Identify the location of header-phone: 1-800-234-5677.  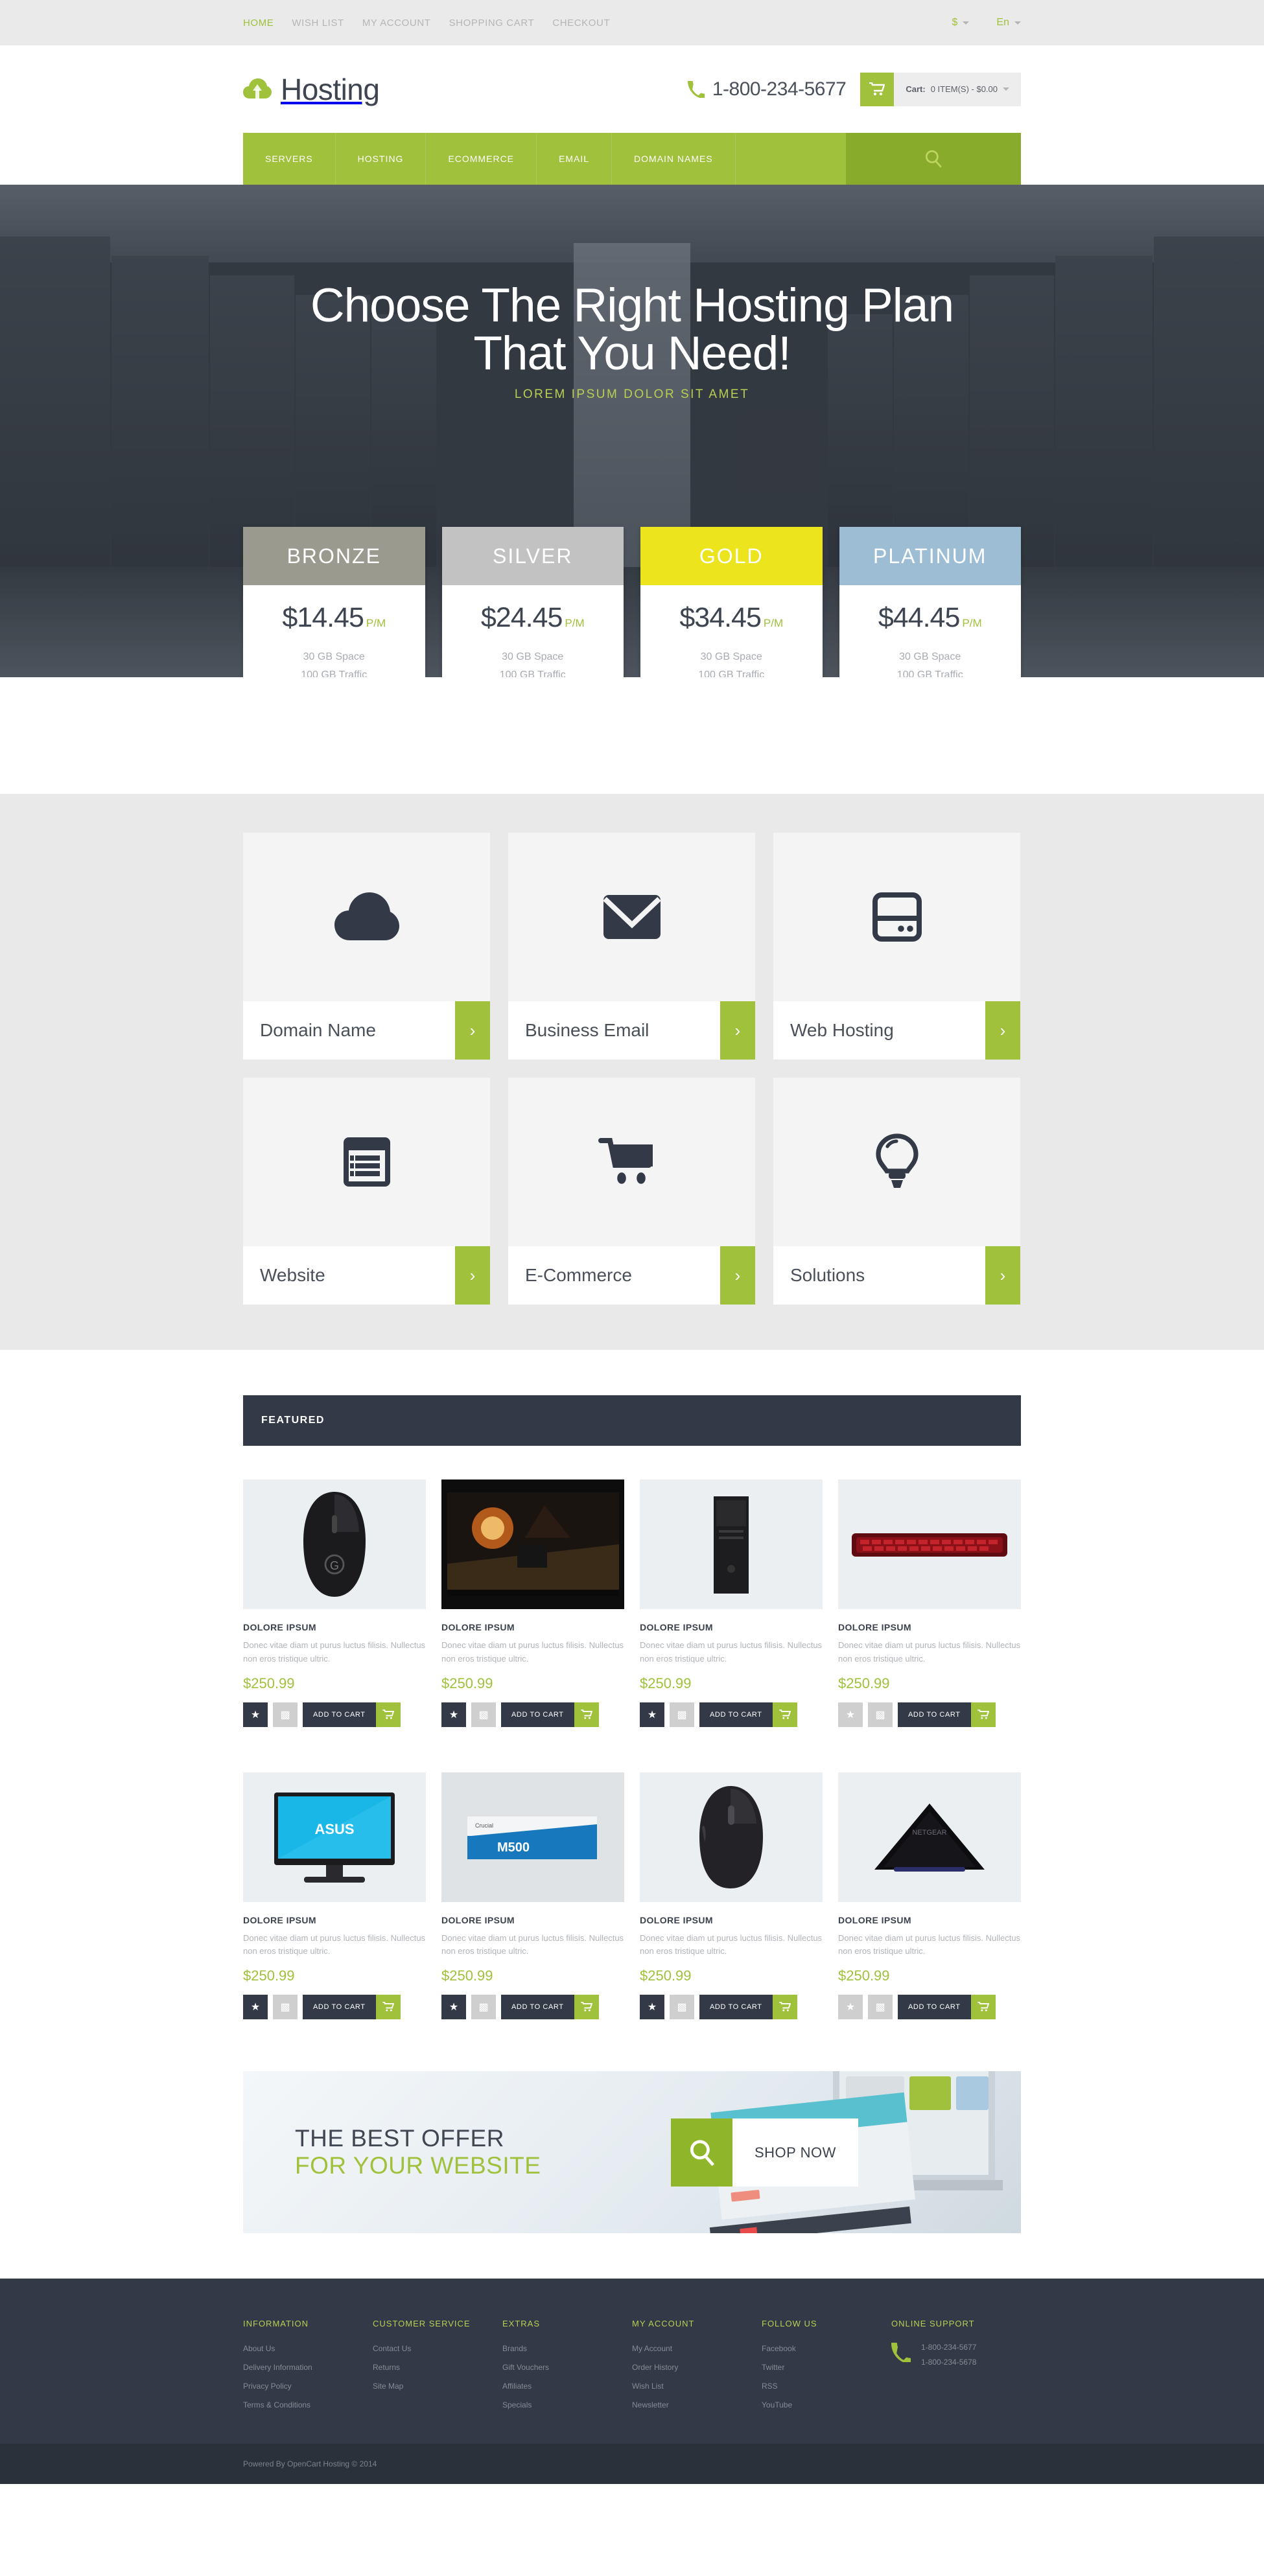
(767, 89).